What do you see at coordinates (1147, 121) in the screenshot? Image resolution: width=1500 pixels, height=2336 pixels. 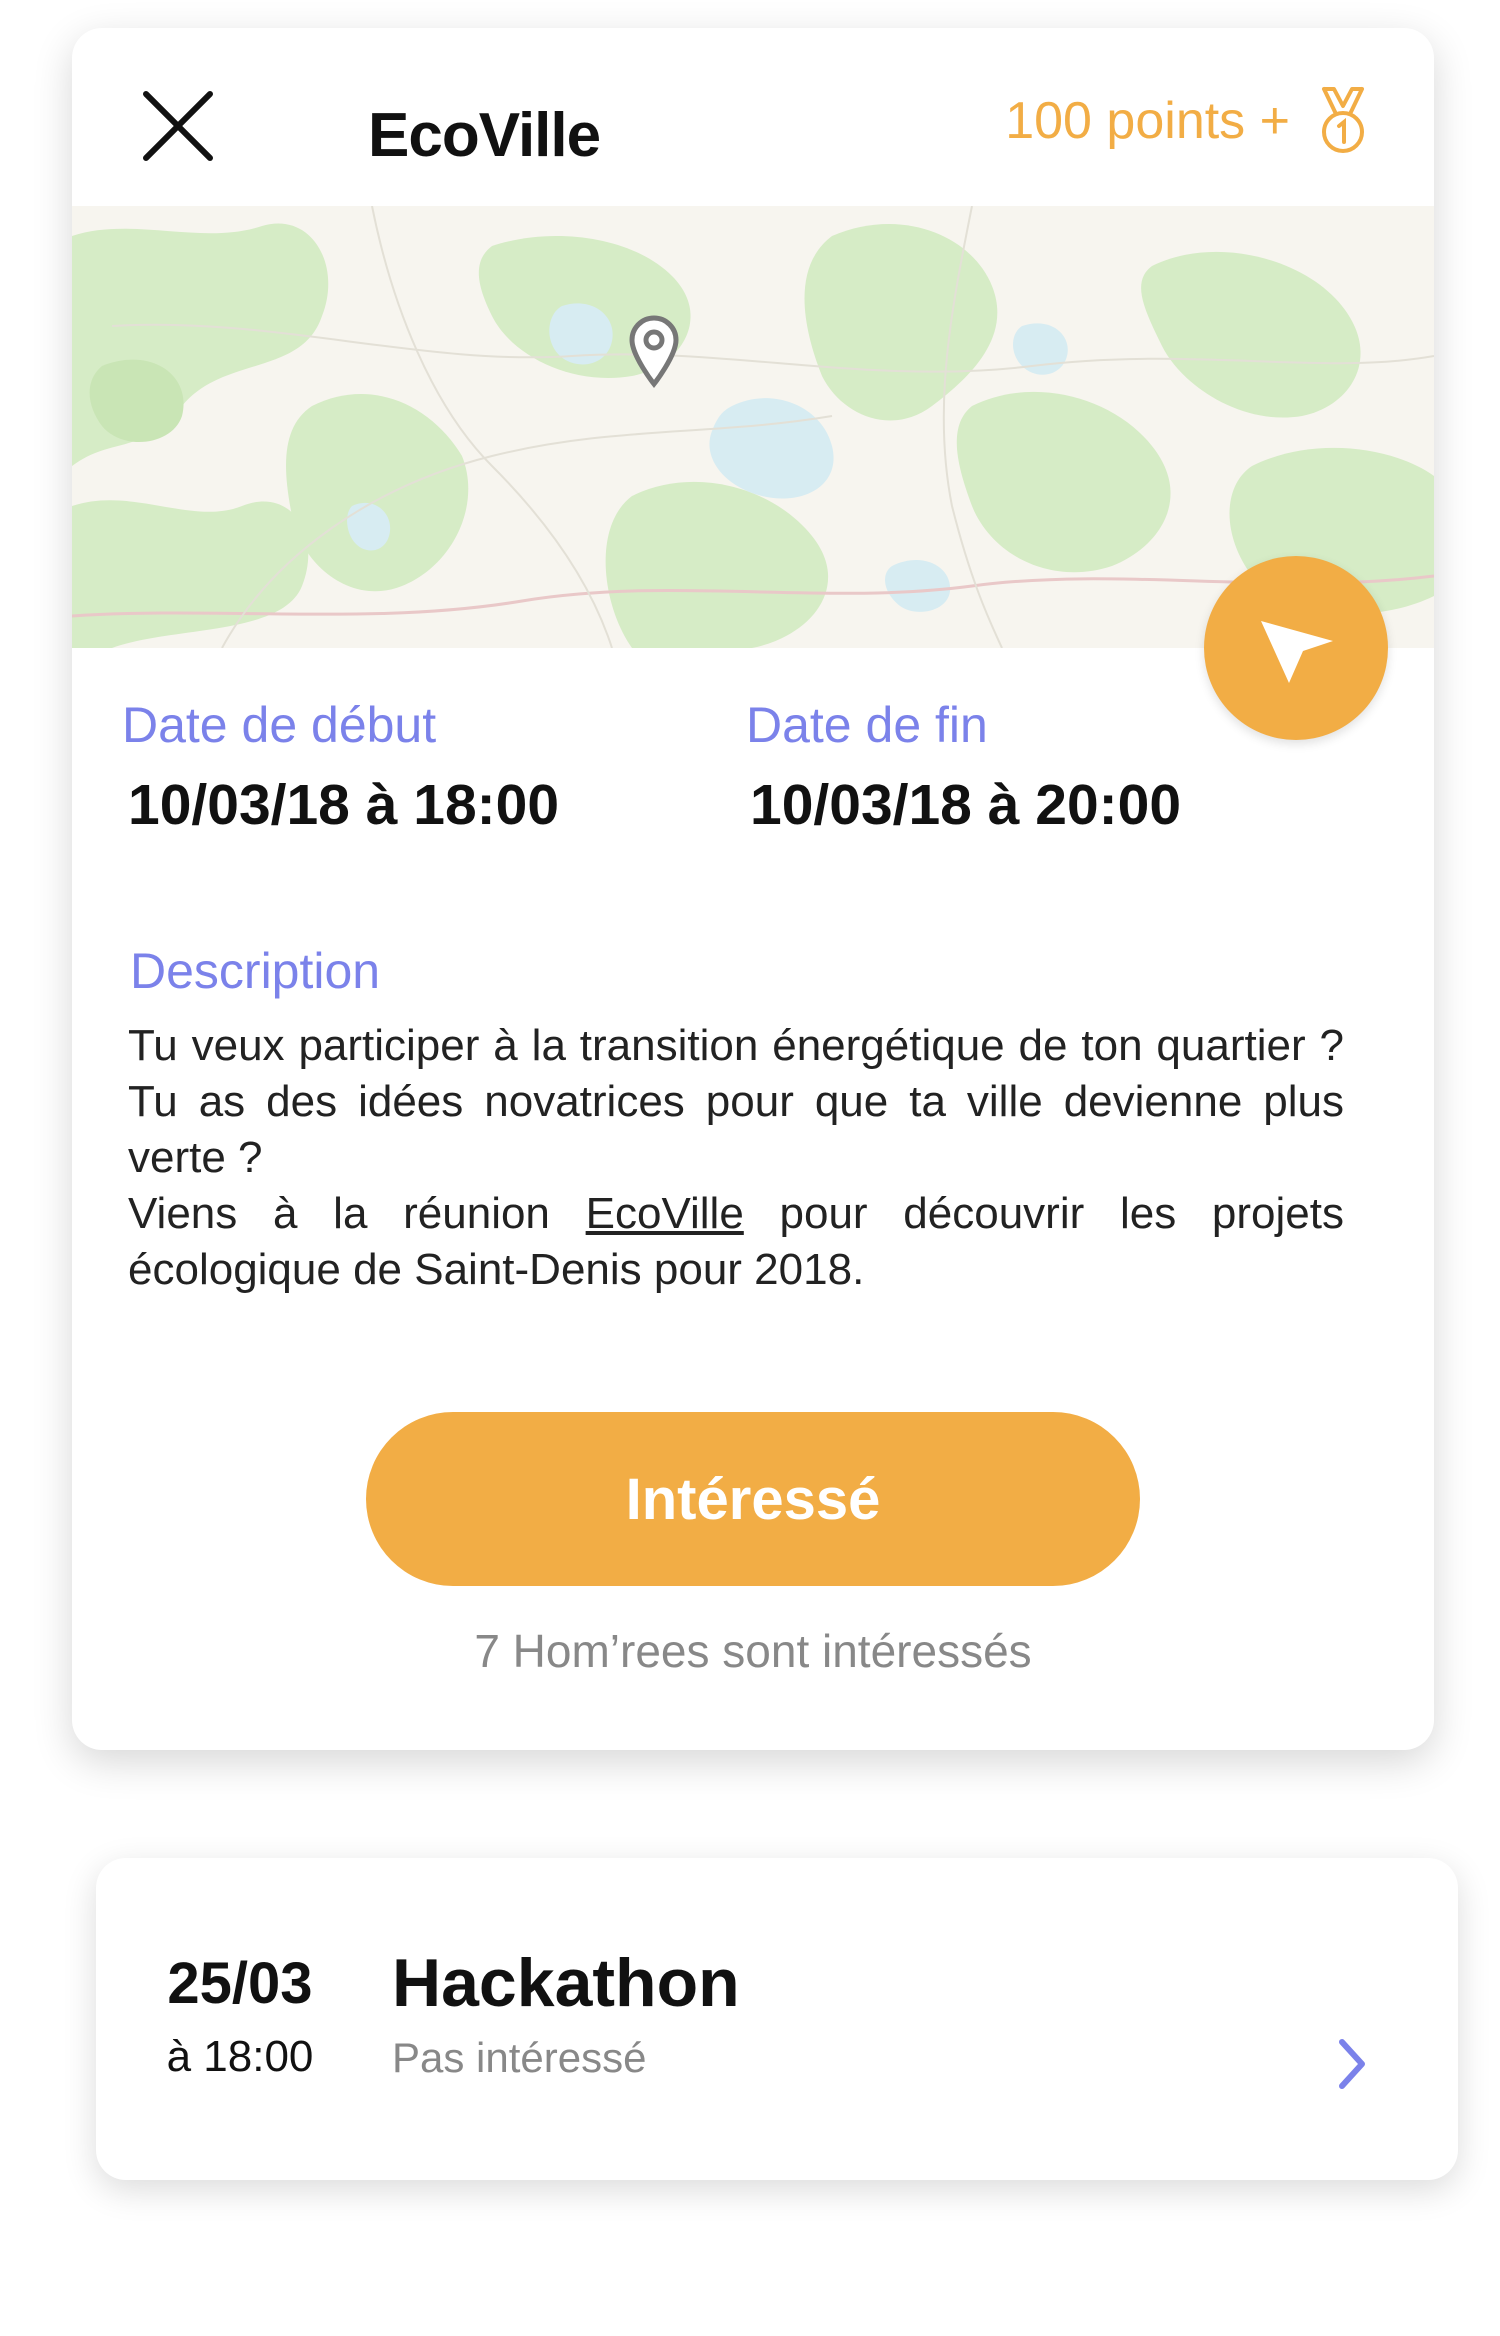 I see `points-label: 100 points +` at bounding box center [1147, 121].